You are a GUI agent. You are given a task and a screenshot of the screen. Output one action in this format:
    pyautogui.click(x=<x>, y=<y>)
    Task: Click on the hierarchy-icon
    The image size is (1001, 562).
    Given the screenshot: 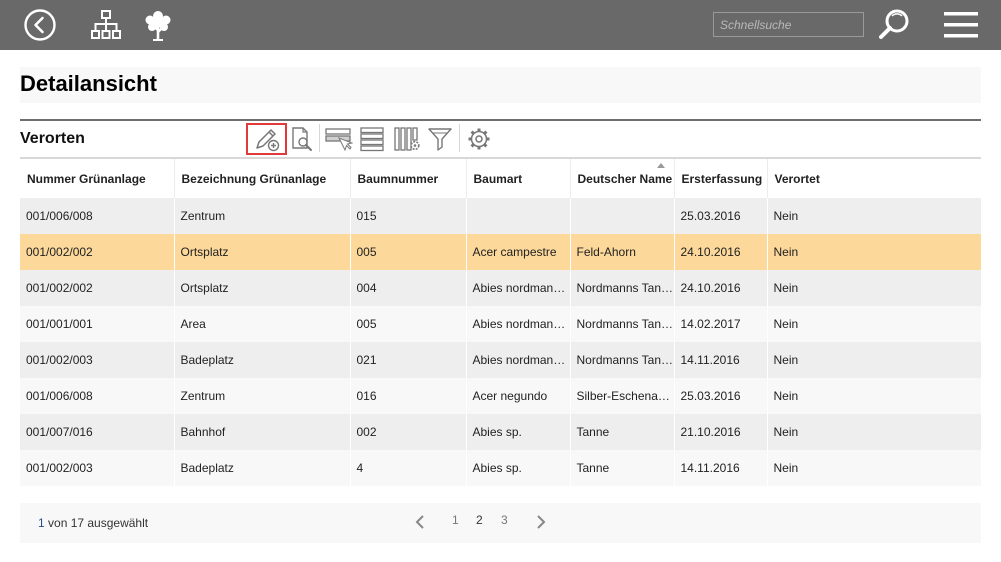 What is the action you would take?
    pyautogui.click(x=106, y=25)
    